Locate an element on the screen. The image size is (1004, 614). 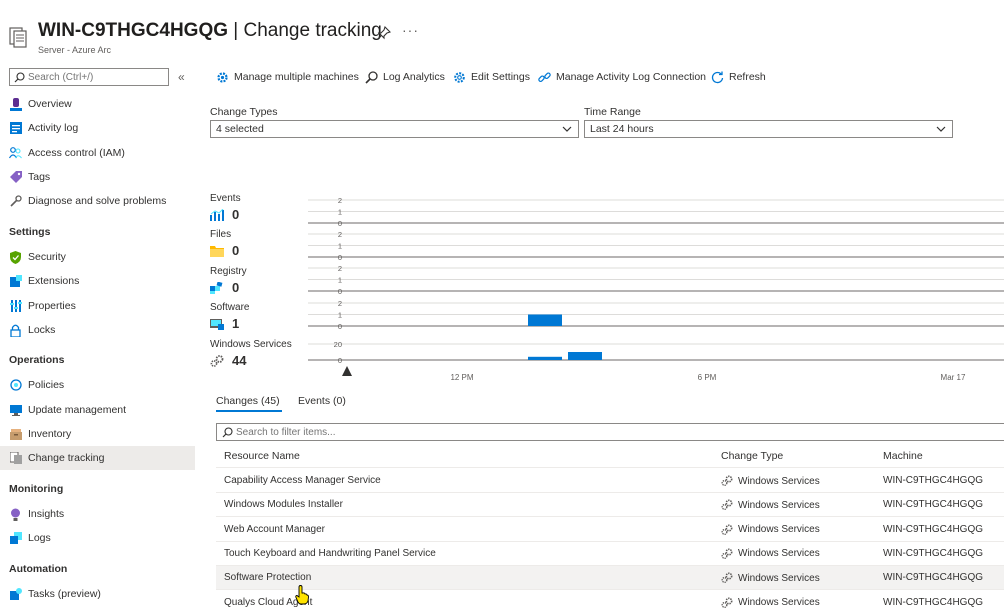
cell-resource-name: Capability Access Manager Service is located at coordinates (302, 480).